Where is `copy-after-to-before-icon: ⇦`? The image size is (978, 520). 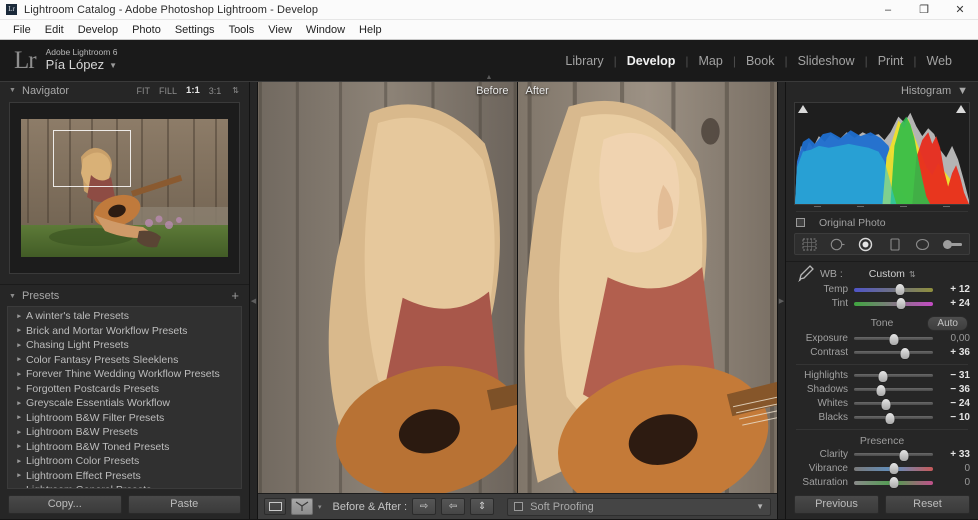 copy-after-to-before-icon: ⇦ is located at coordinates (453, 506).